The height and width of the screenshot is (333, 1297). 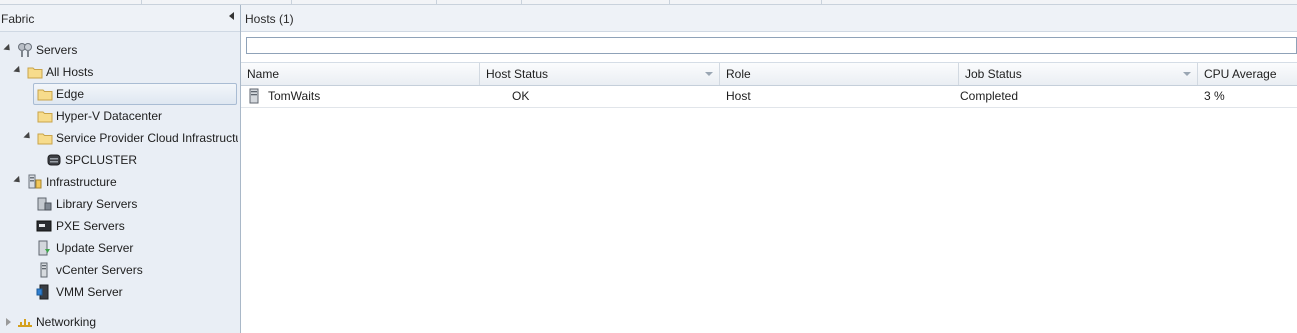 What do you see at coordinates (109, 116) in the screenshot?
I see `tree-item-label: Hyper-V Datacenter` at bounding box center [109, 116].